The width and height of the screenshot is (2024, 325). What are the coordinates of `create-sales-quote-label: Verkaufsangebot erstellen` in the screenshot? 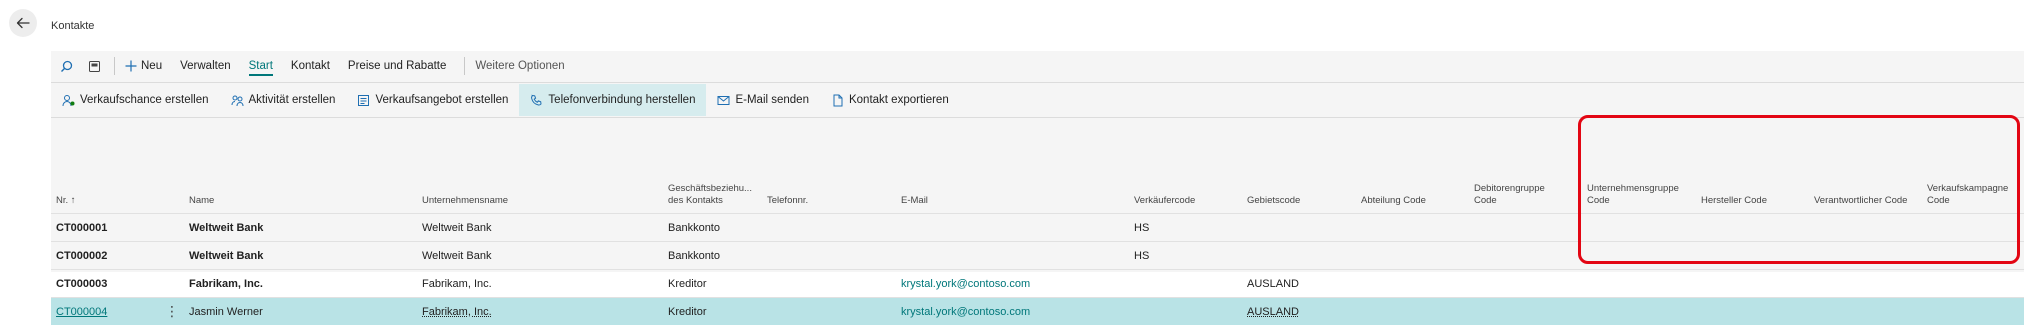 It's located at (442, 100).